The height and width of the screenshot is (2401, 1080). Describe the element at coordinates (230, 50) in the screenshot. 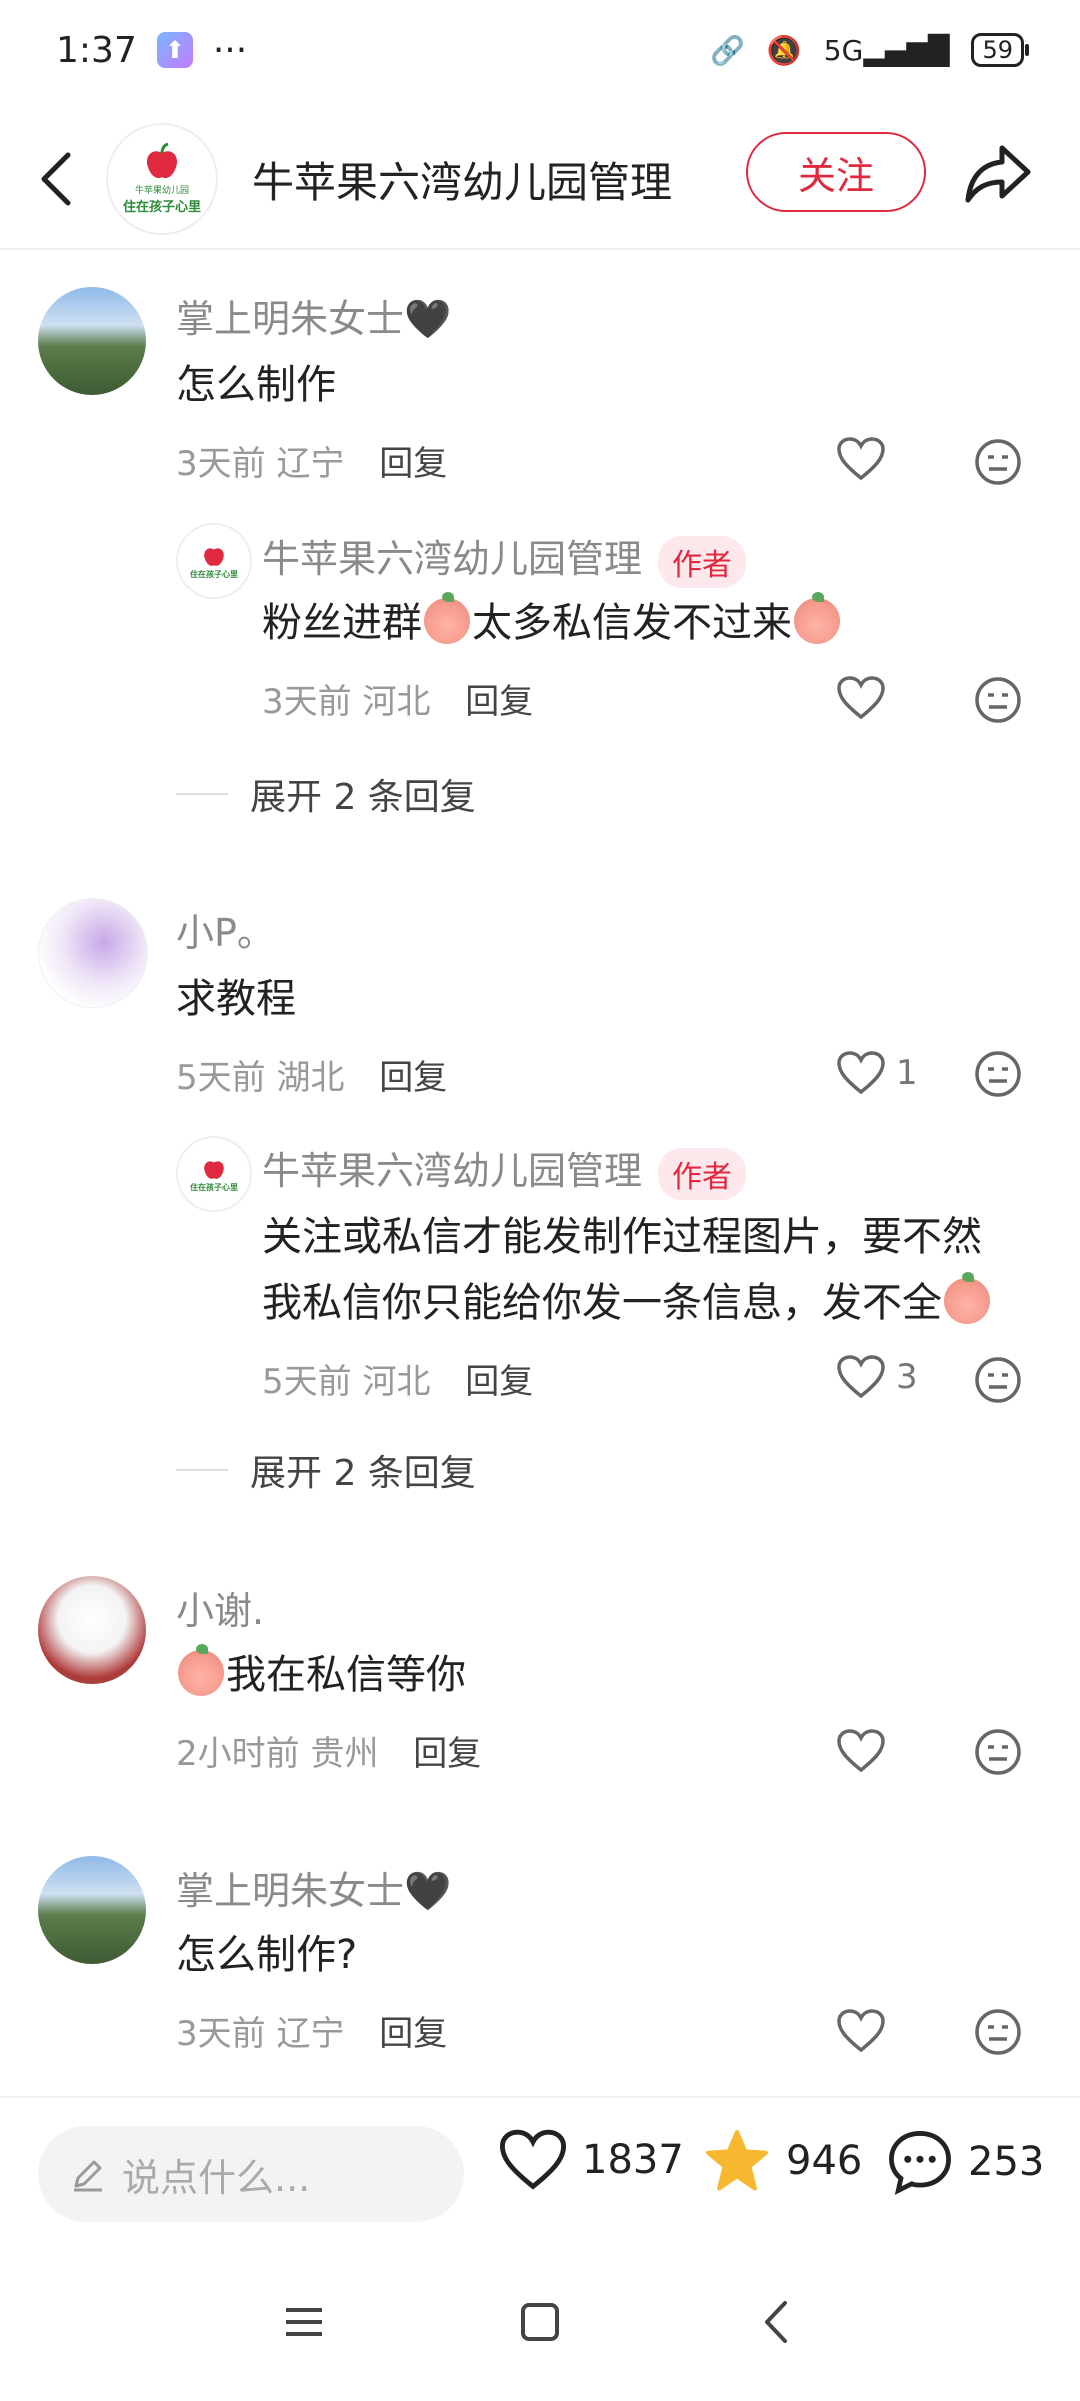

I see `status-more-dots: ···` at that location.